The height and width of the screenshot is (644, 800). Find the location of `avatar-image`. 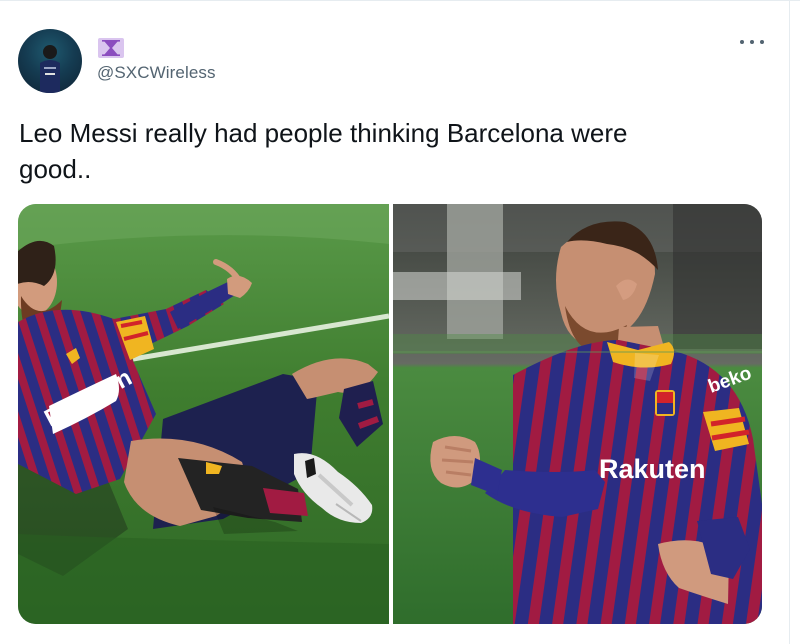

avatar-image is located at coordinates (50, 69).